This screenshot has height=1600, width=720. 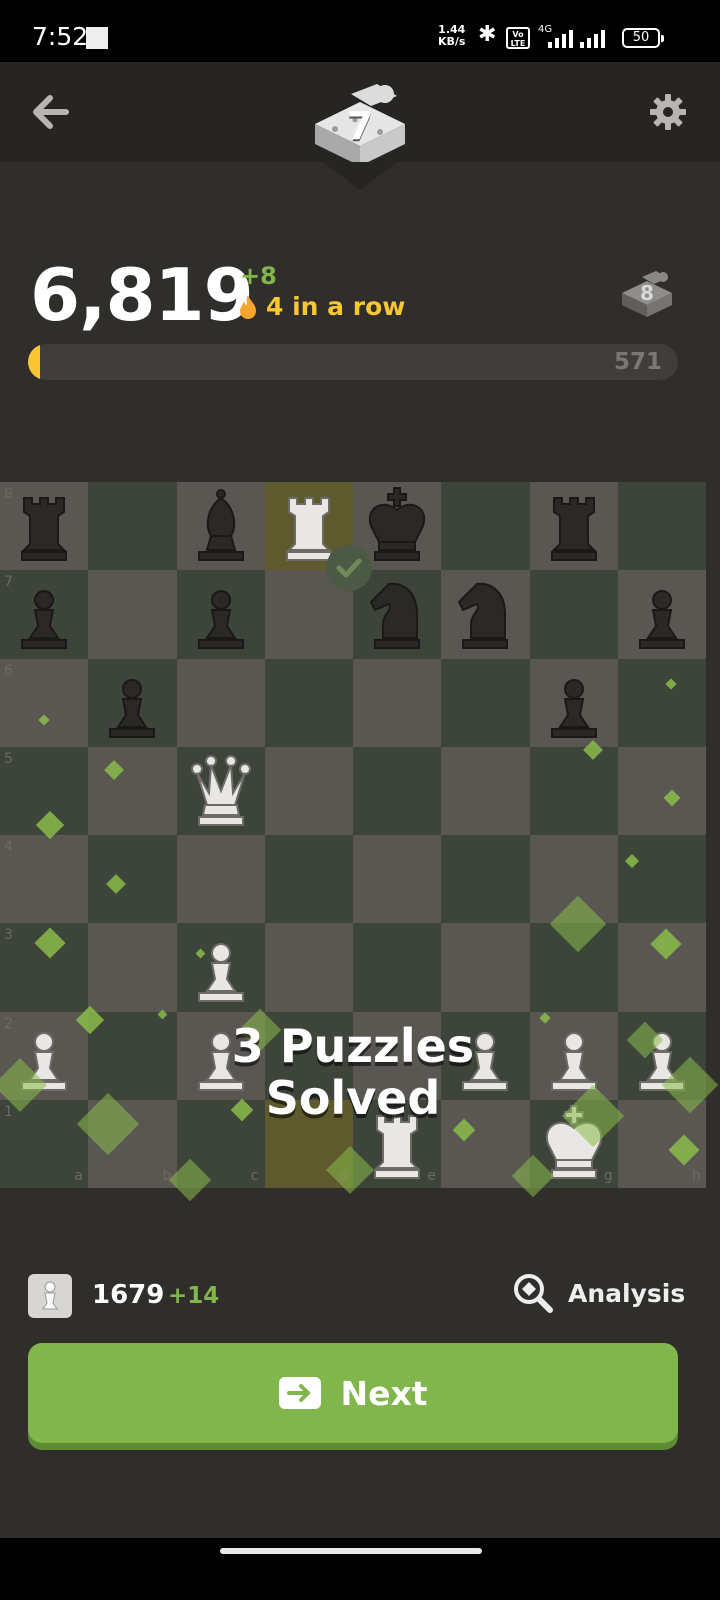 I want to click on pawn-icon, so click(x=50, y=1296).